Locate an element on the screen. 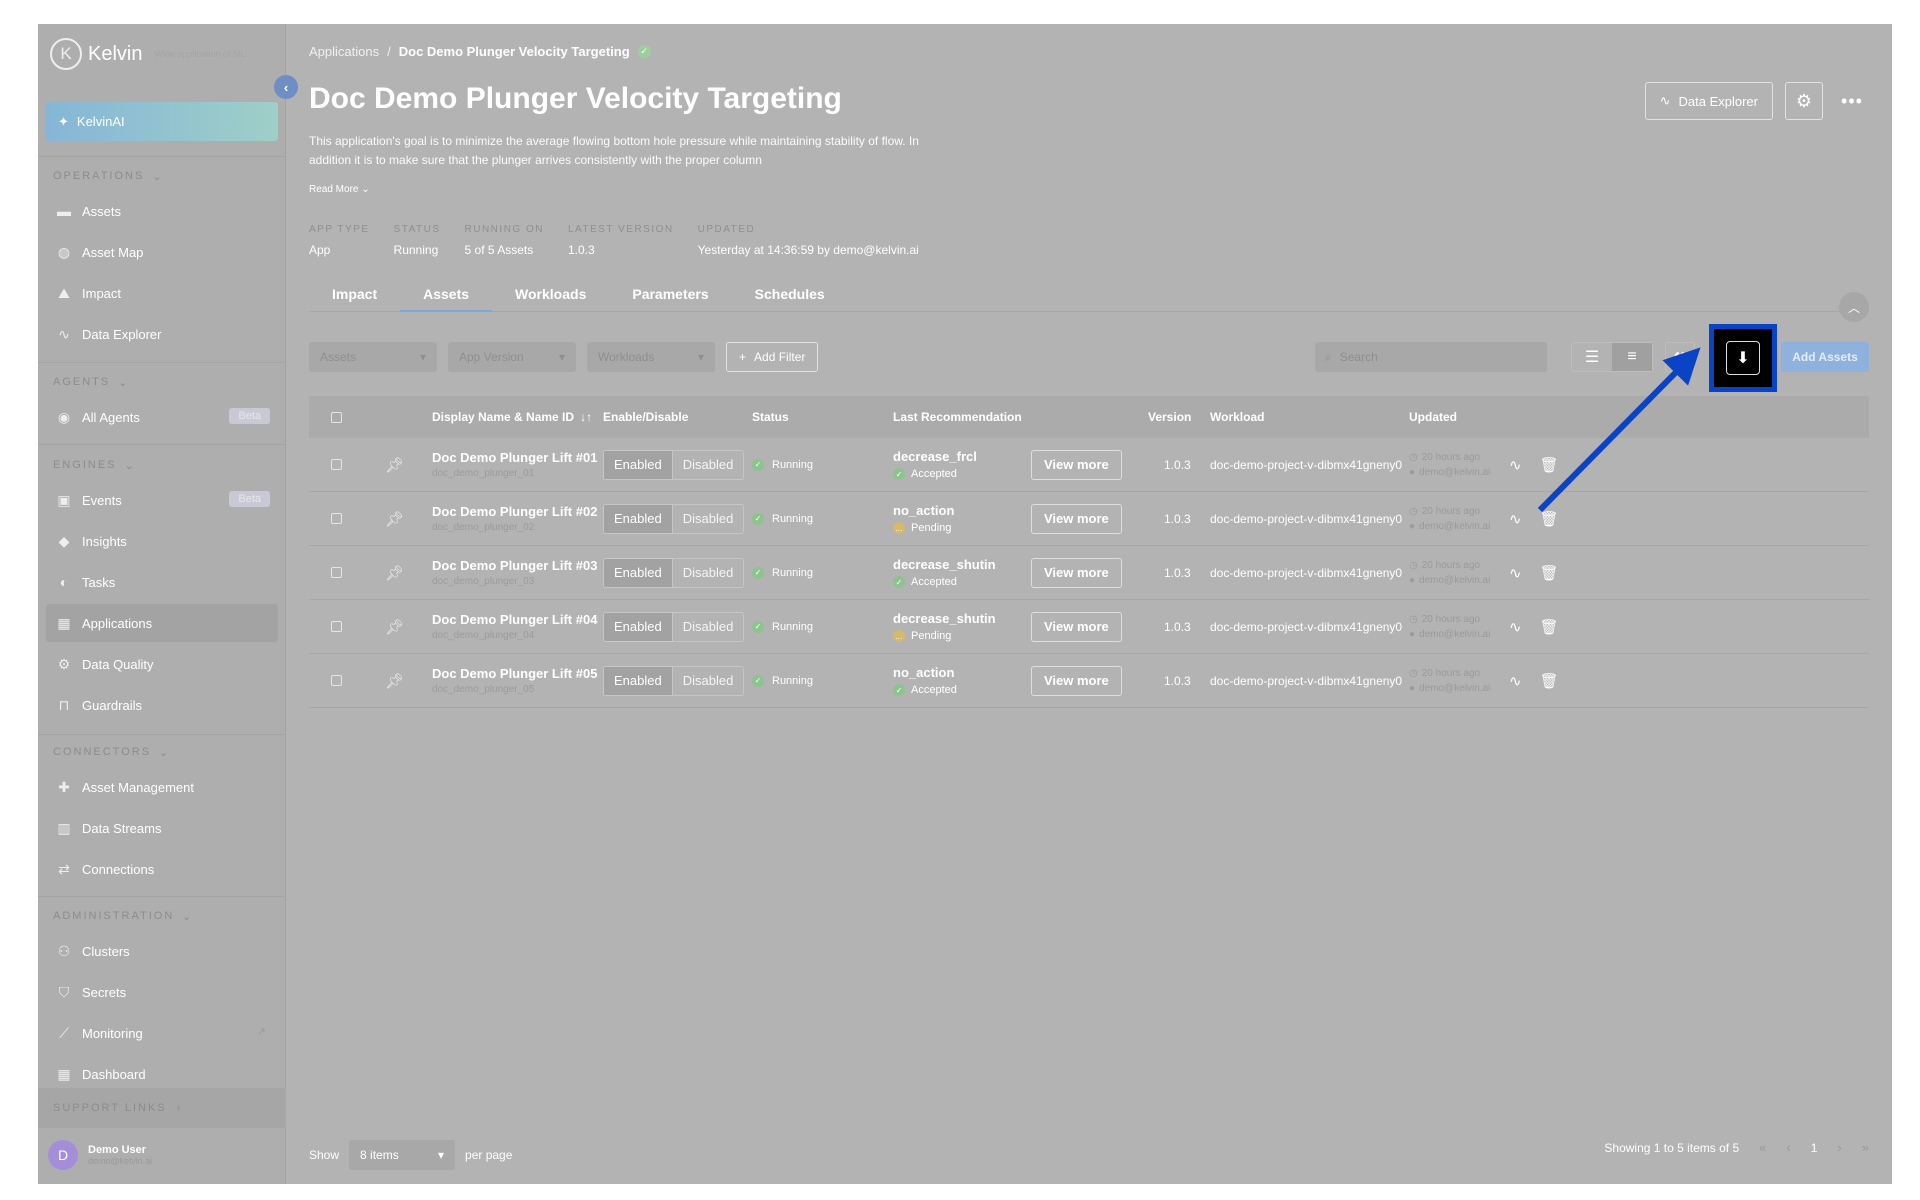 This screenshot has height=1200, width=1920. sidebar-item-clusters: ⚇ Clusters is located at coordinates (162, 951).